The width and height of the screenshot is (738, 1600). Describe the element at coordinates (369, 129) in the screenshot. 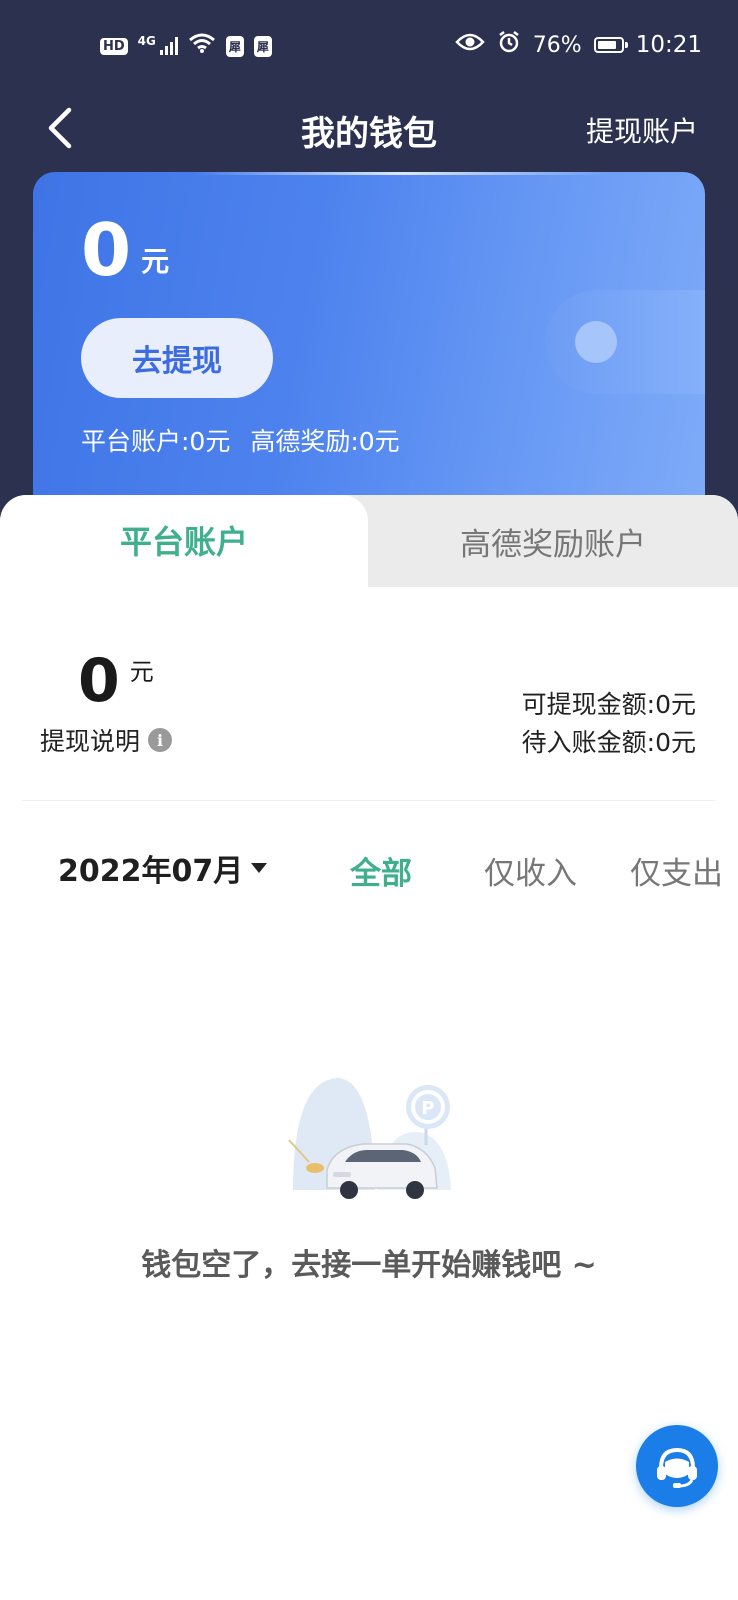

I see `nav-bar: 我的钱包 提现账户` at that location.